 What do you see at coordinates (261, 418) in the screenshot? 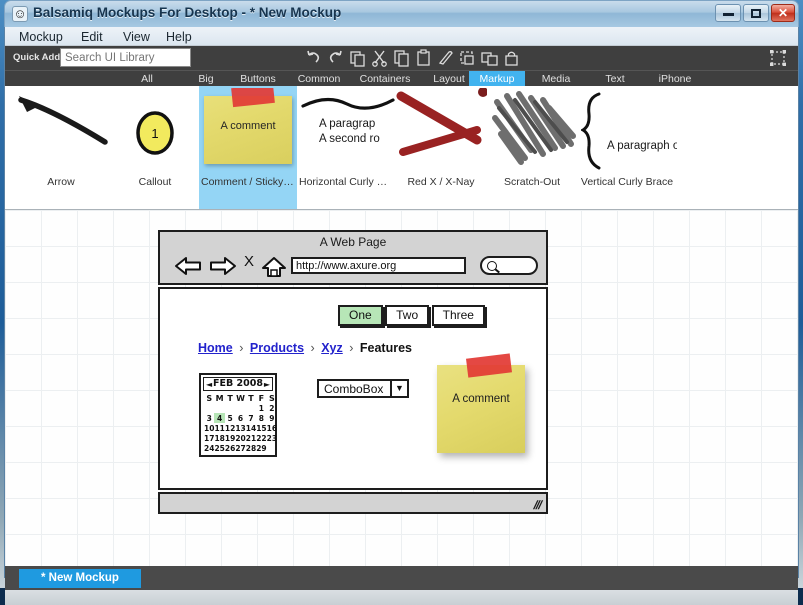
I see `calendar-day: 8` at bounding box center [261, 418].